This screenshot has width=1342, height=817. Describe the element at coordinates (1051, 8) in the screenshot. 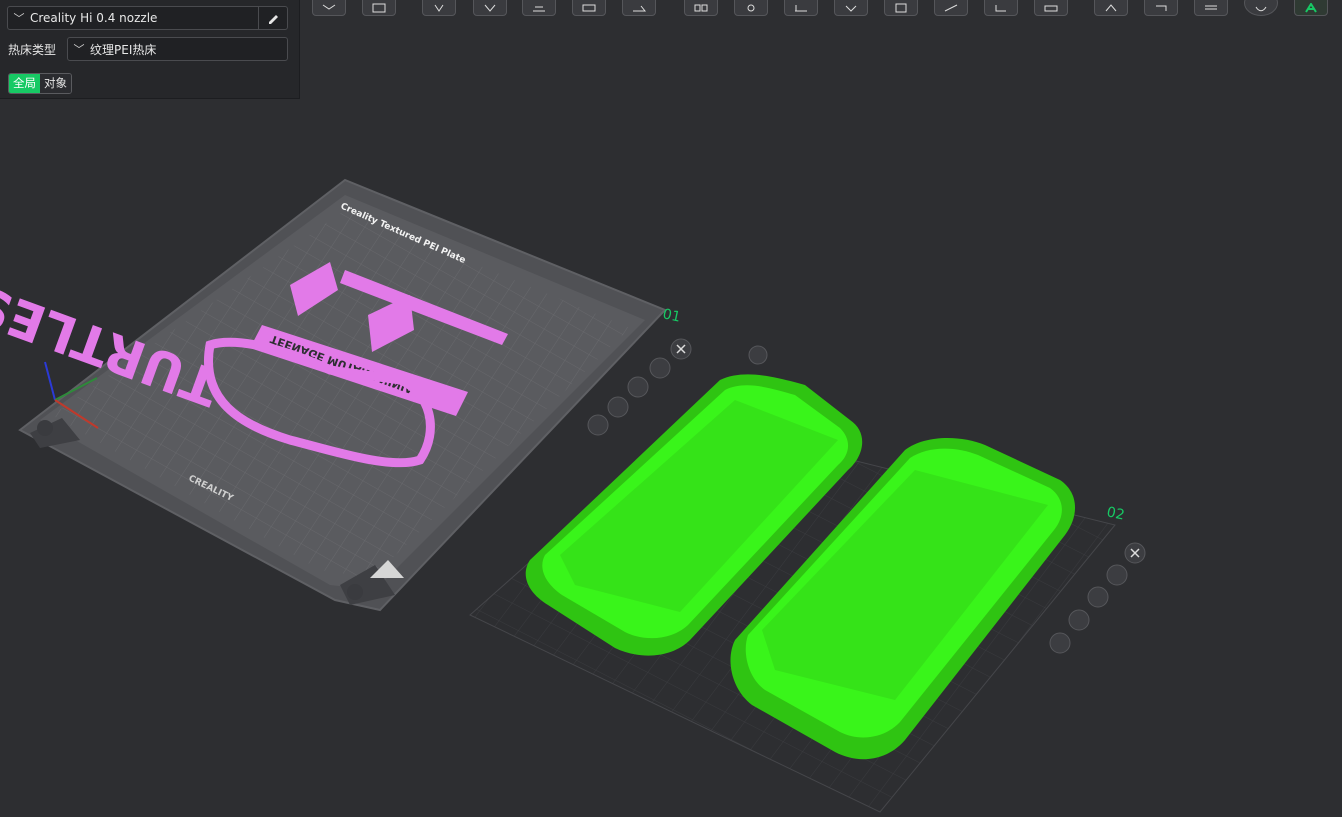

I see `ruler-icon` at that location.